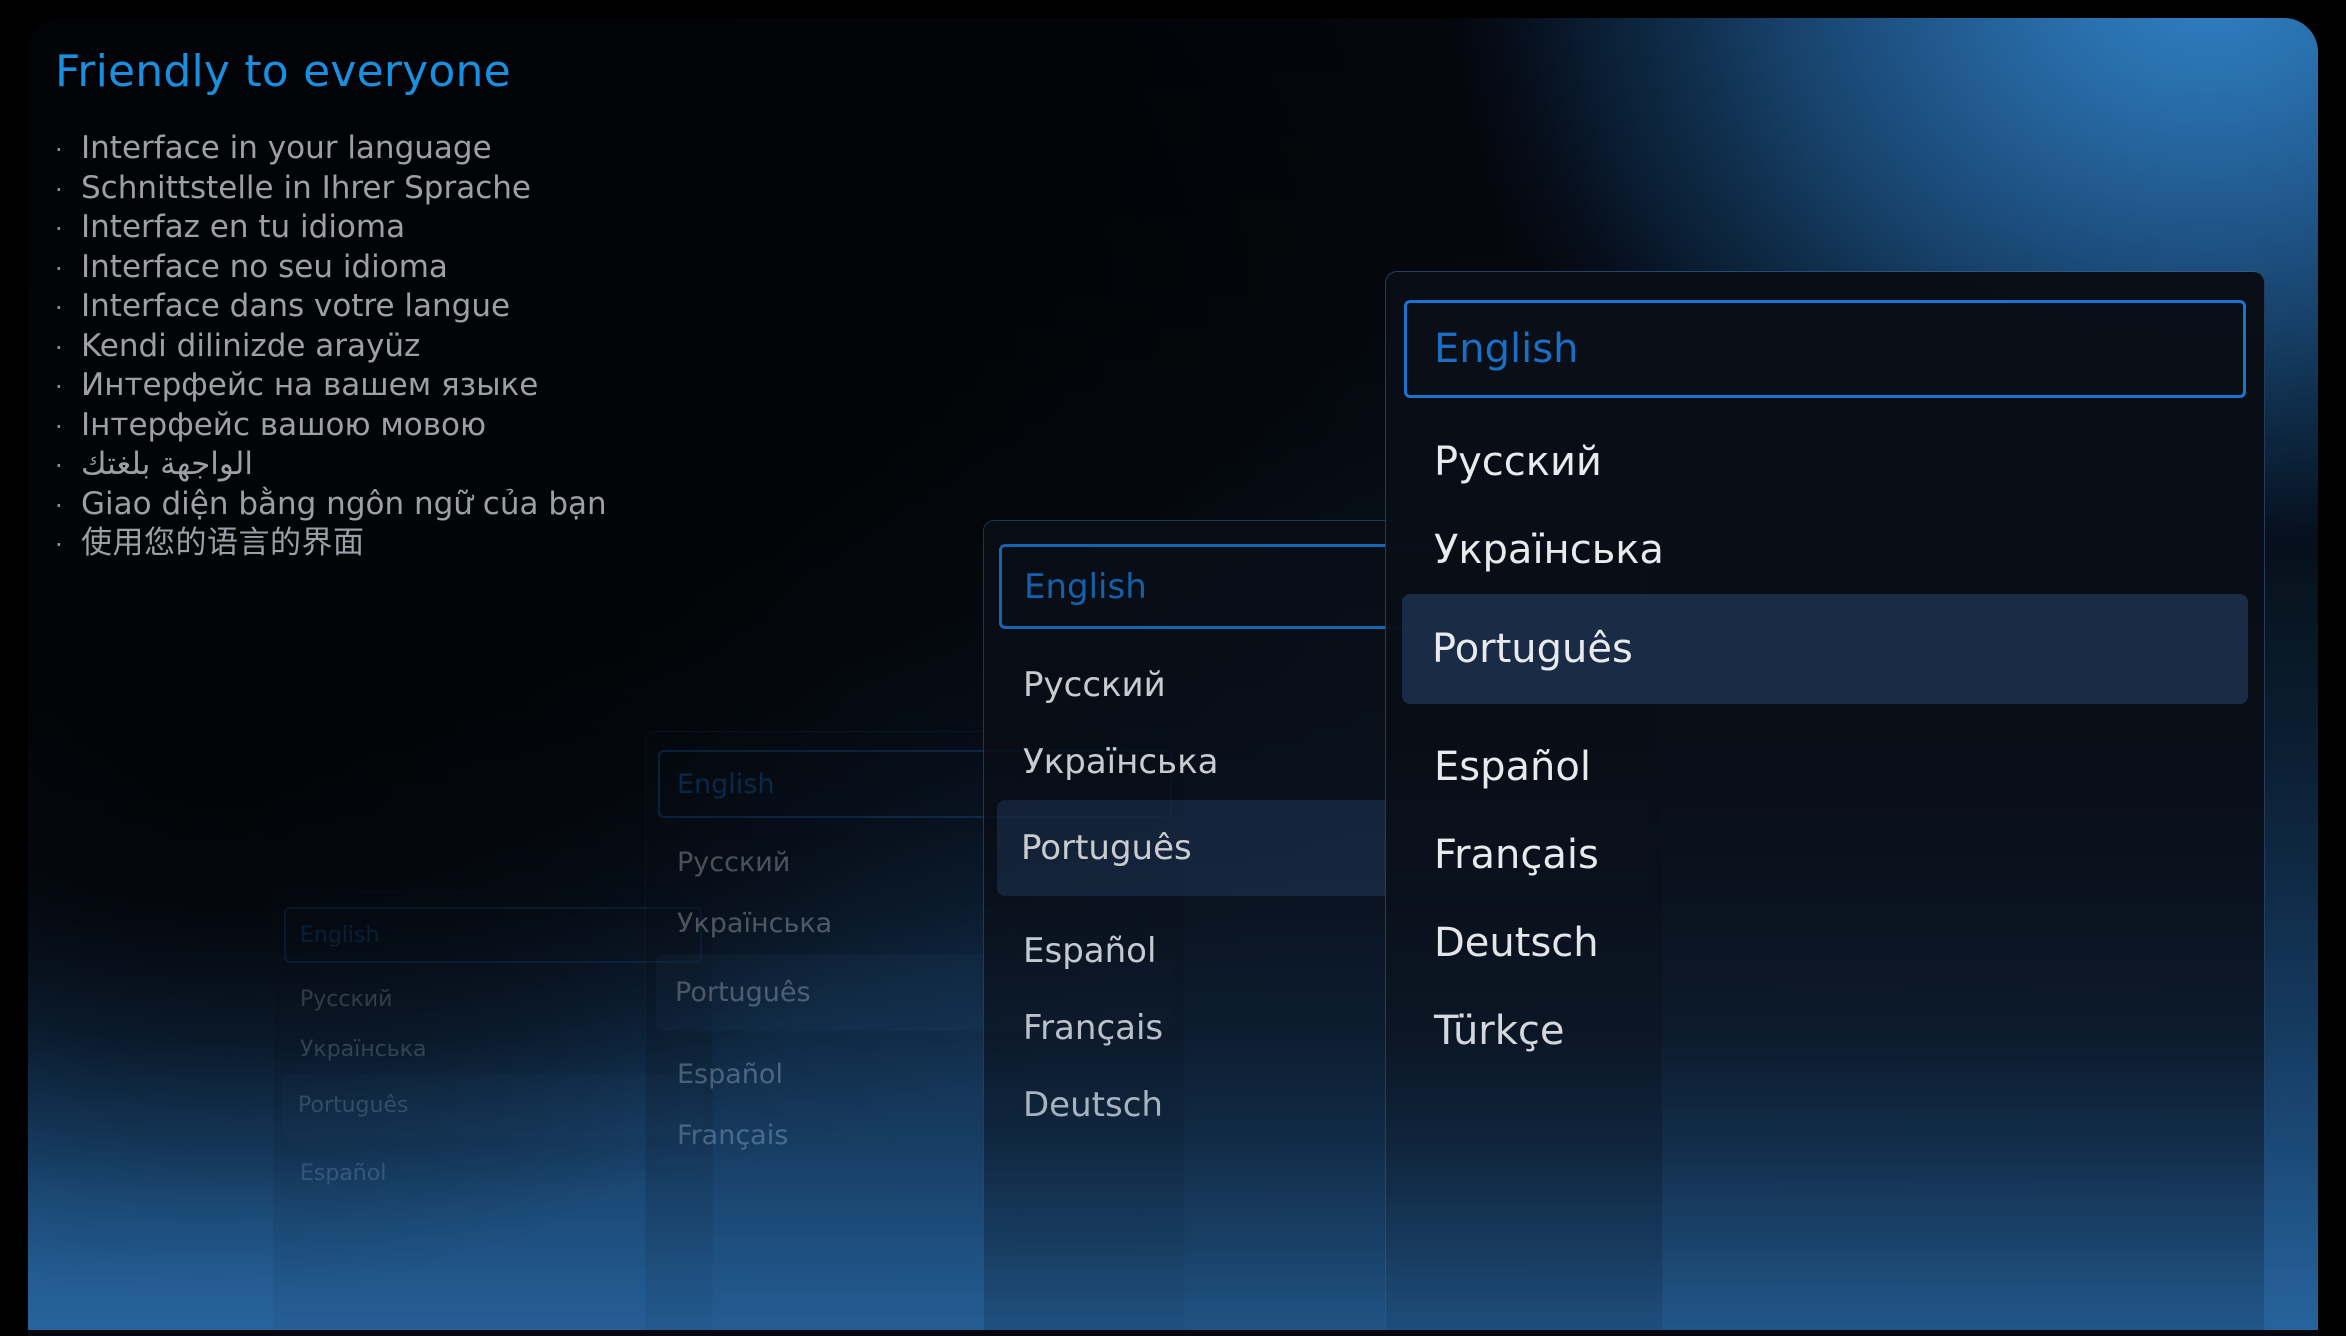 The width and height of the screenshot is (2346, 1336). I want to click on feature-list-item-label: Giao diện bằng ngôn ngữ của bạn, so click(344, 503).